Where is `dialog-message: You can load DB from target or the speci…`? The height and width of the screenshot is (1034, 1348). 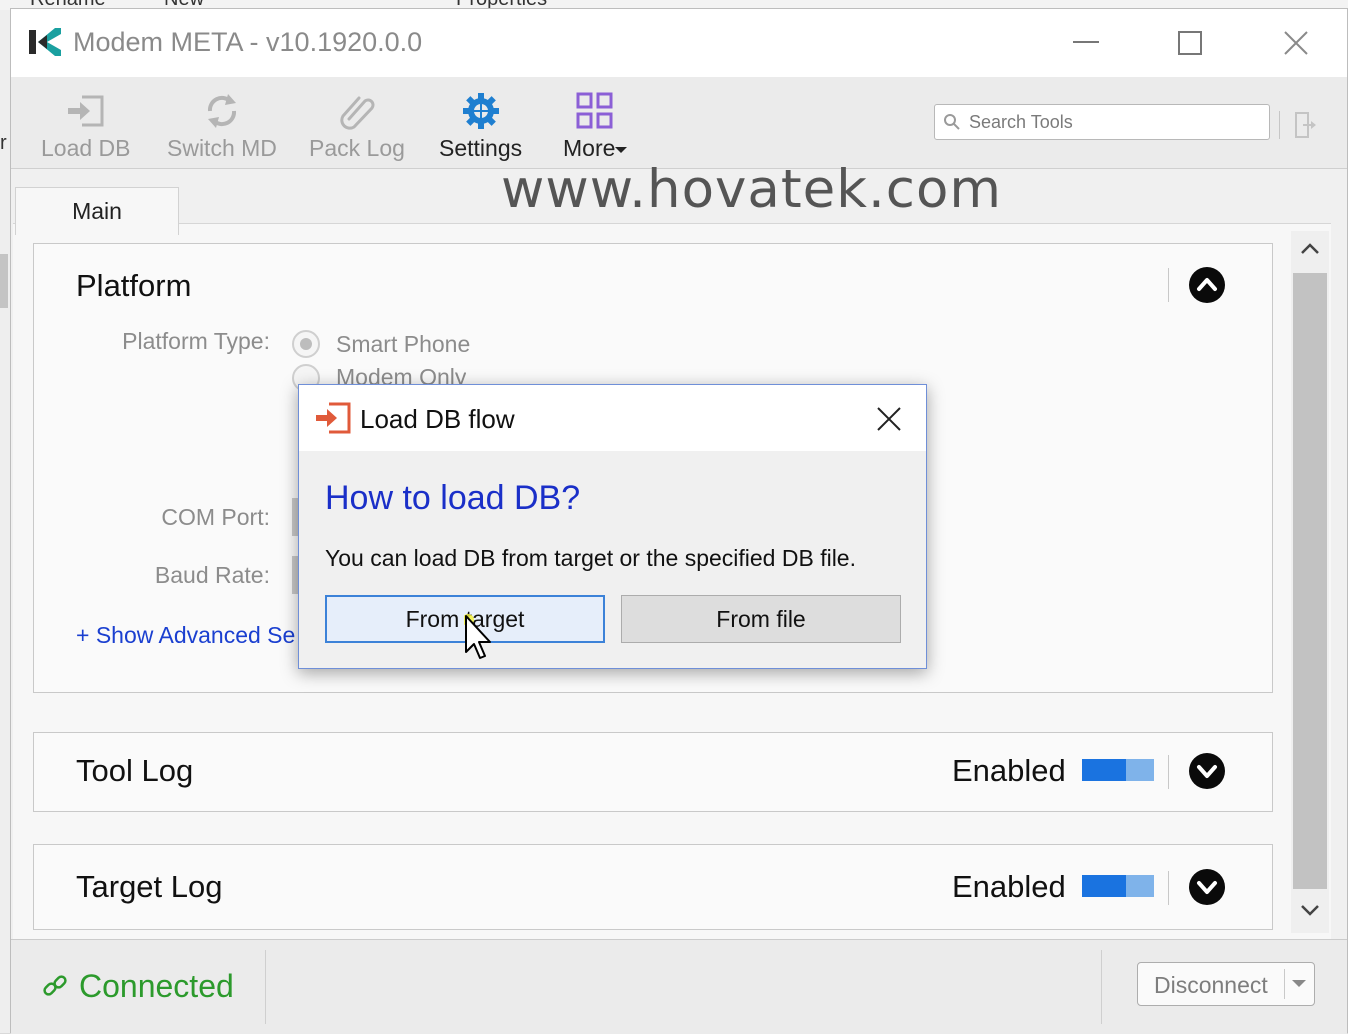
dialog-message: You can load DB from target or the speci… is located at coordinates (590, 558).